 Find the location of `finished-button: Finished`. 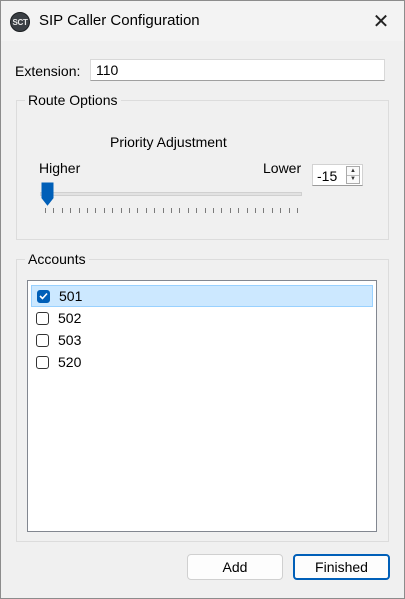

finished-button: Finished is located at coordinates (341, 567).